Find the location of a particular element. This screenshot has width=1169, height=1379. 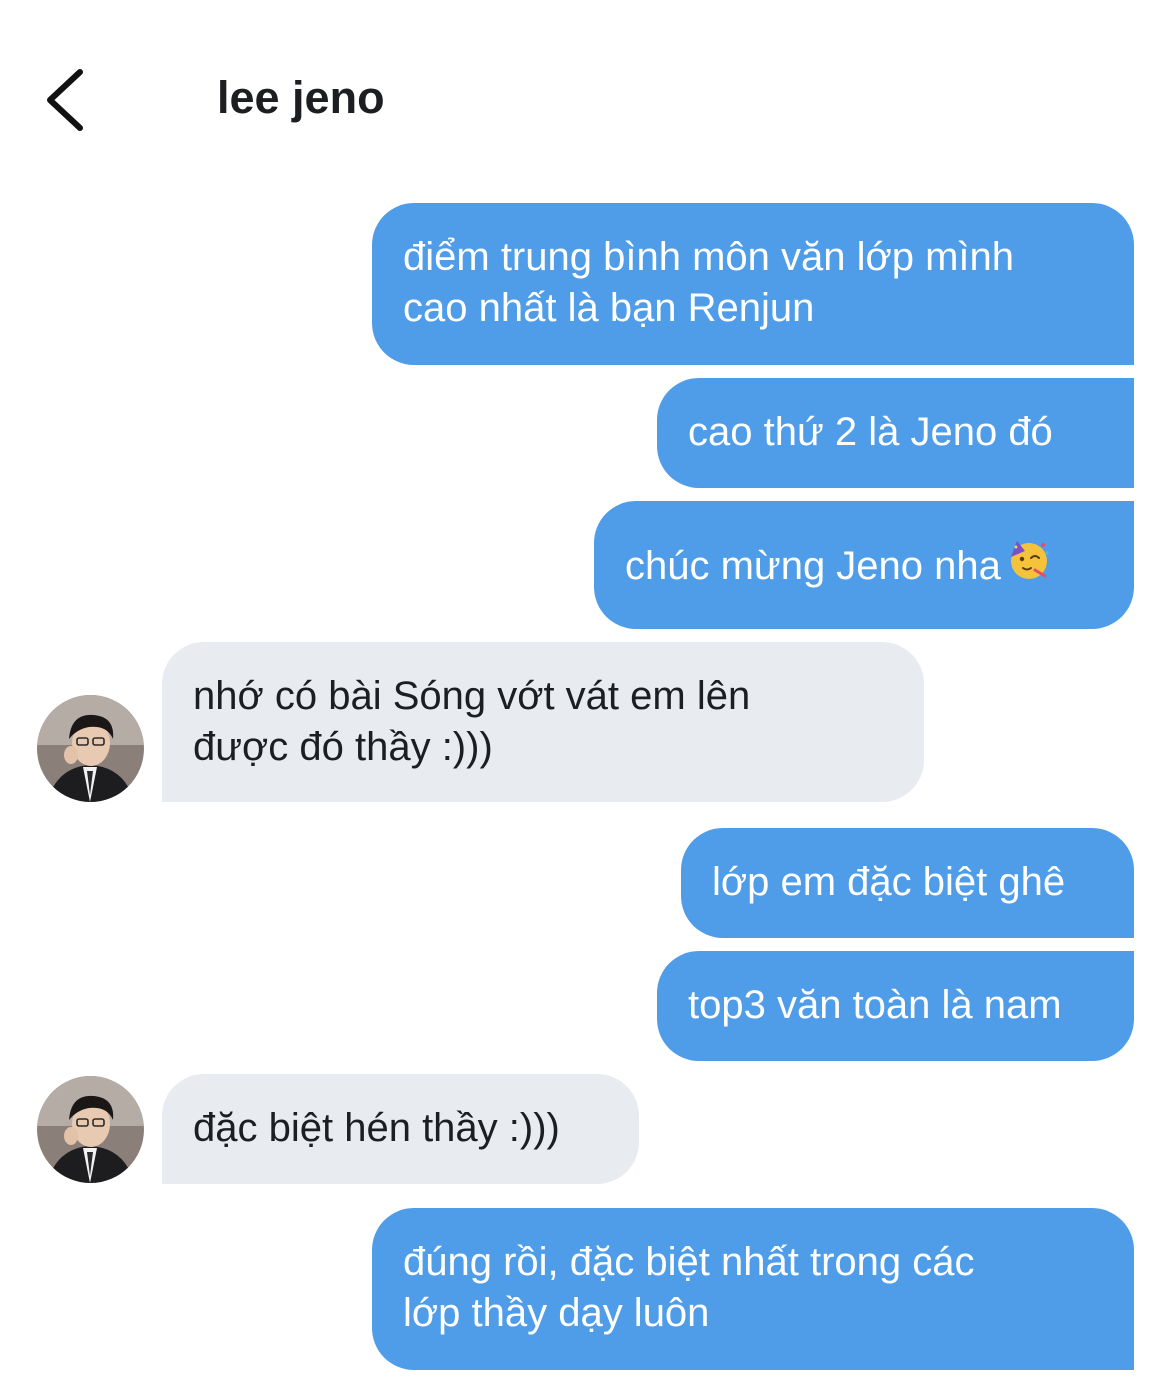

received-message-bubble: đặc biệt hén thầy :))) is located at coordinates (400, 1129).